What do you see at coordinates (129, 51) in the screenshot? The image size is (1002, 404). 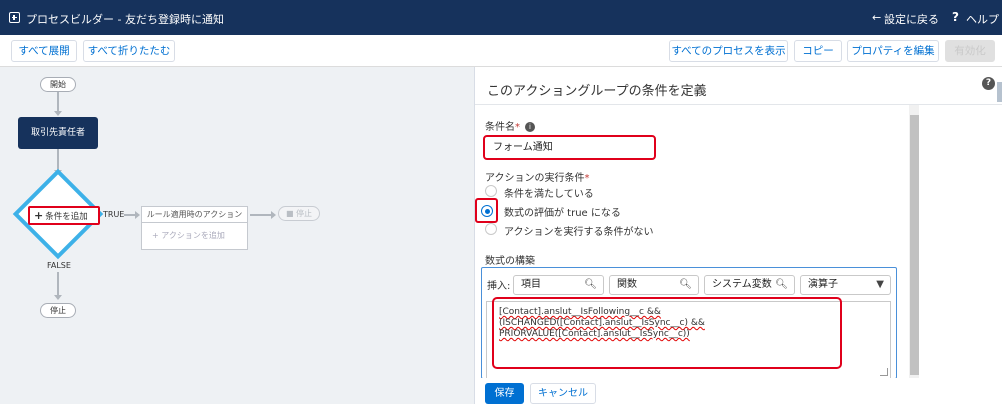 I see `collapse-all-button: すべて折りたたむ` at bounding box center [129, 51].